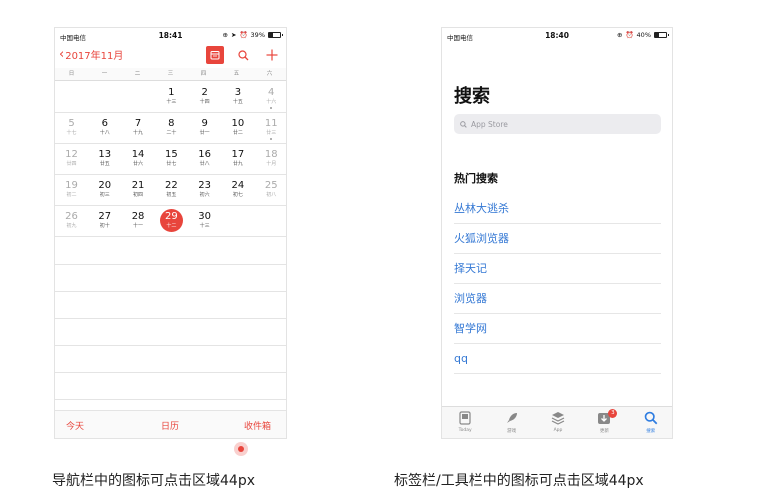 This screenshot has width=763, height=504. I want to click on tab-rocket: 游戏, so click(512, 422).